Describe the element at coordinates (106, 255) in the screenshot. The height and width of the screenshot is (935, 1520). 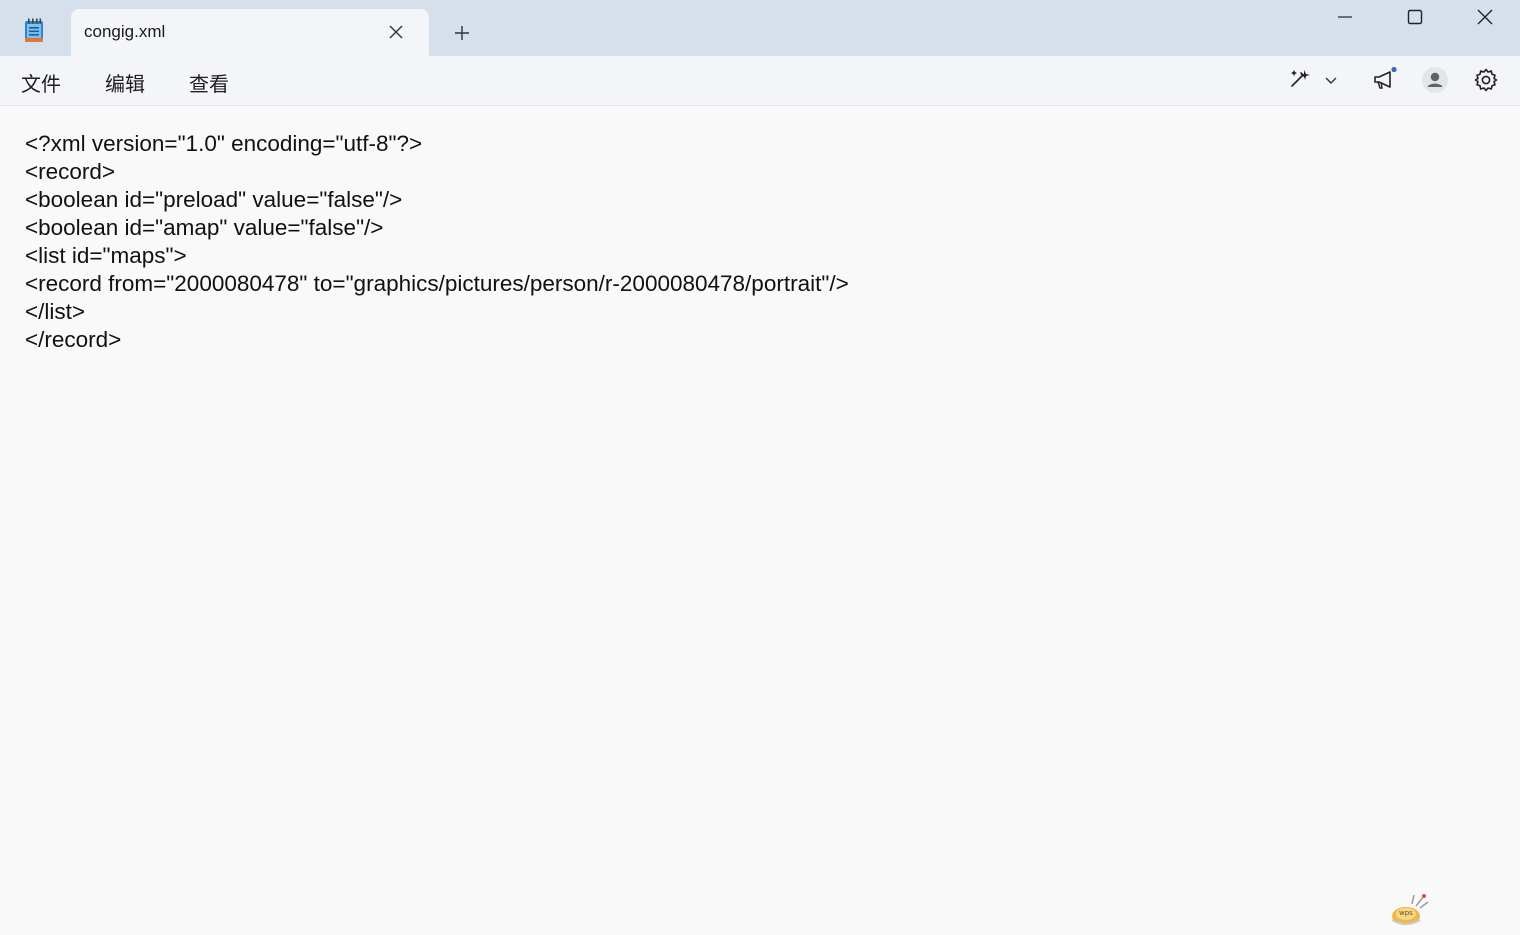
I see `code-line-5: <list id="maps">` at that location.